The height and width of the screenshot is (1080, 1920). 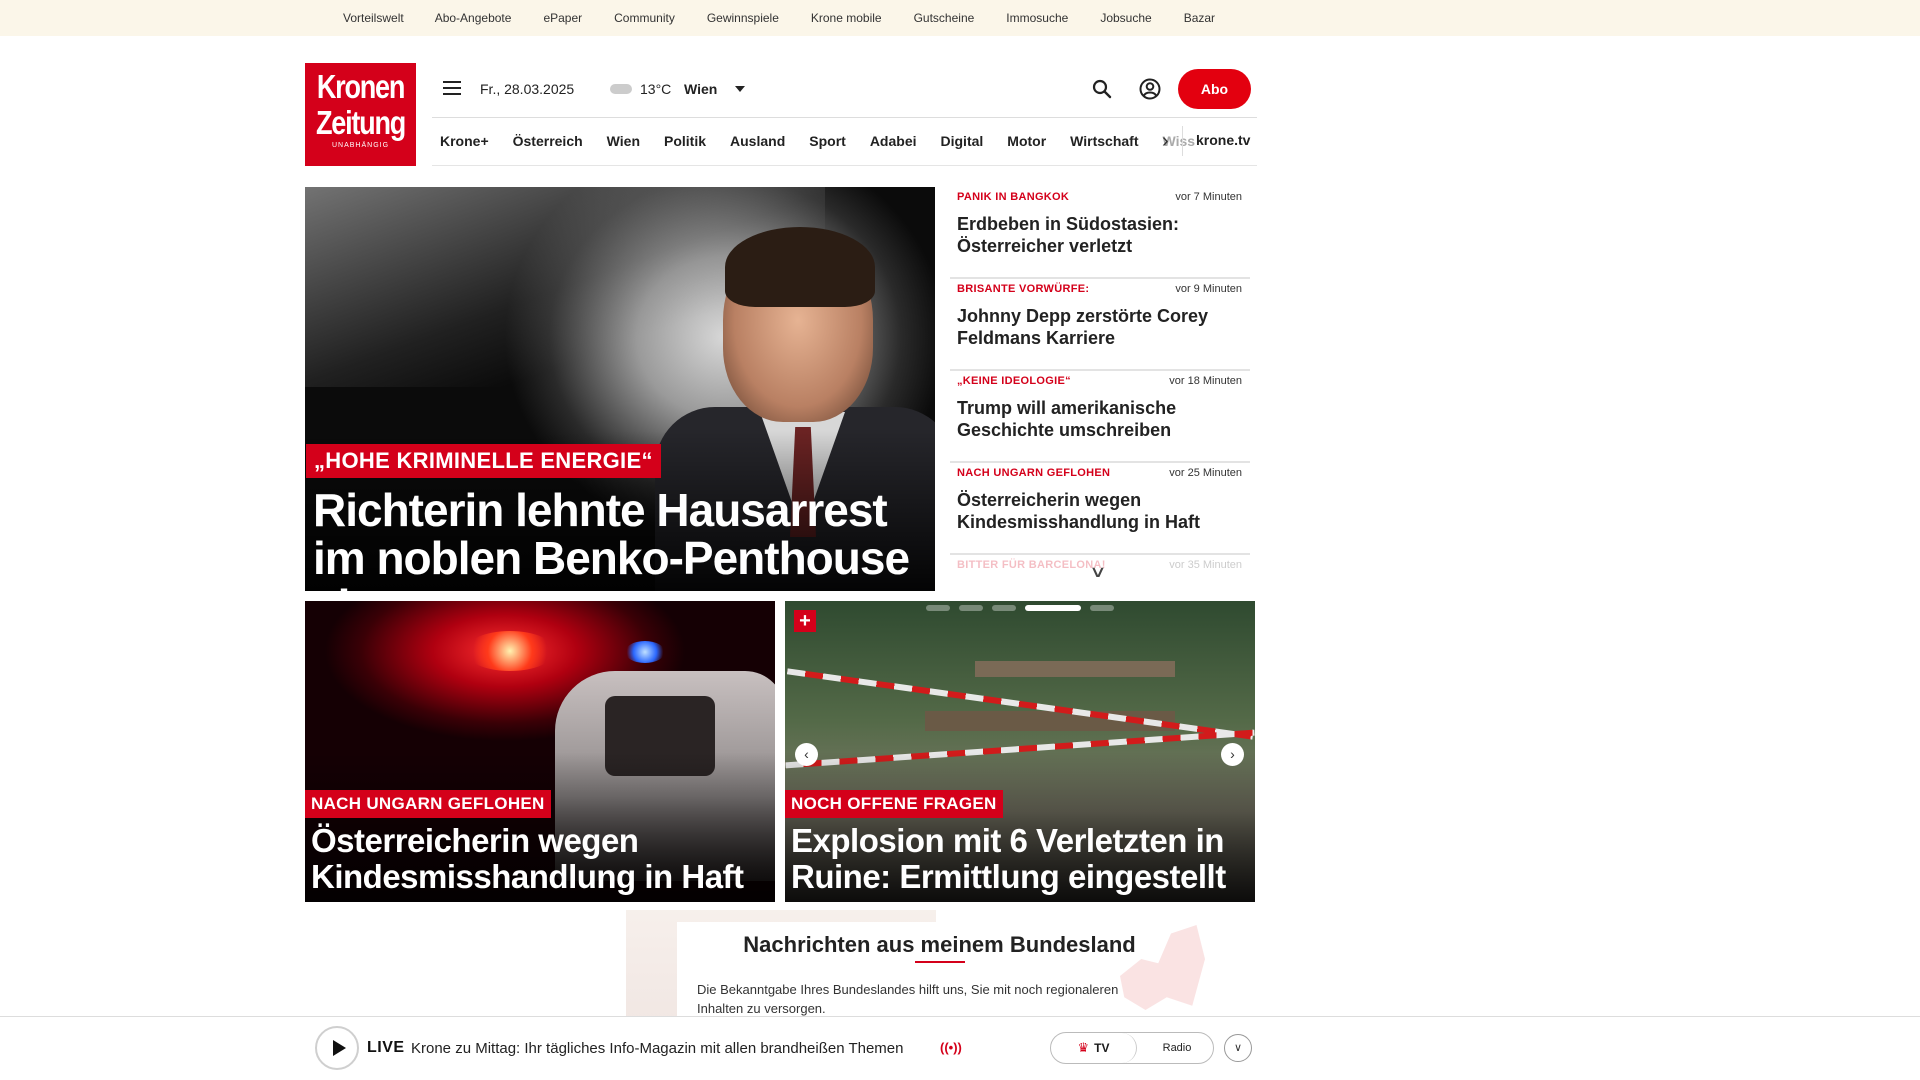 I want to click on utility-link-vorteilswelt: Vorteilswelt, so click(x=373, y=18).